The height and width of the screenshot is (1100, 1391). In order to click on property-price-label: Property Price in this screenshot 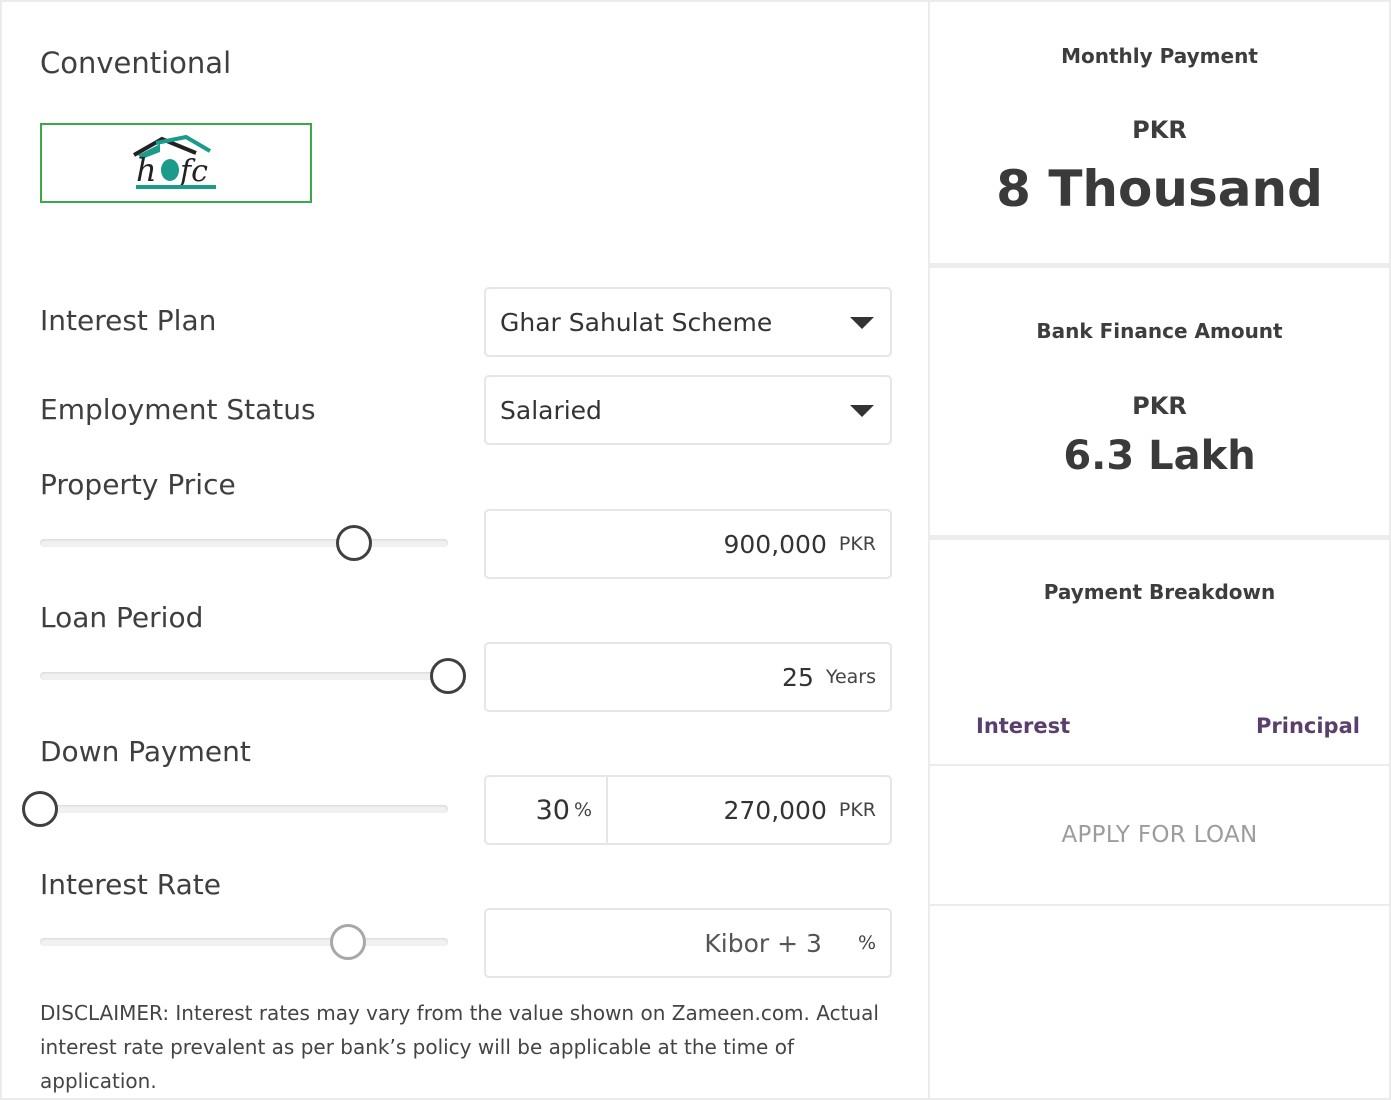, I will do `click(138, 484)`.